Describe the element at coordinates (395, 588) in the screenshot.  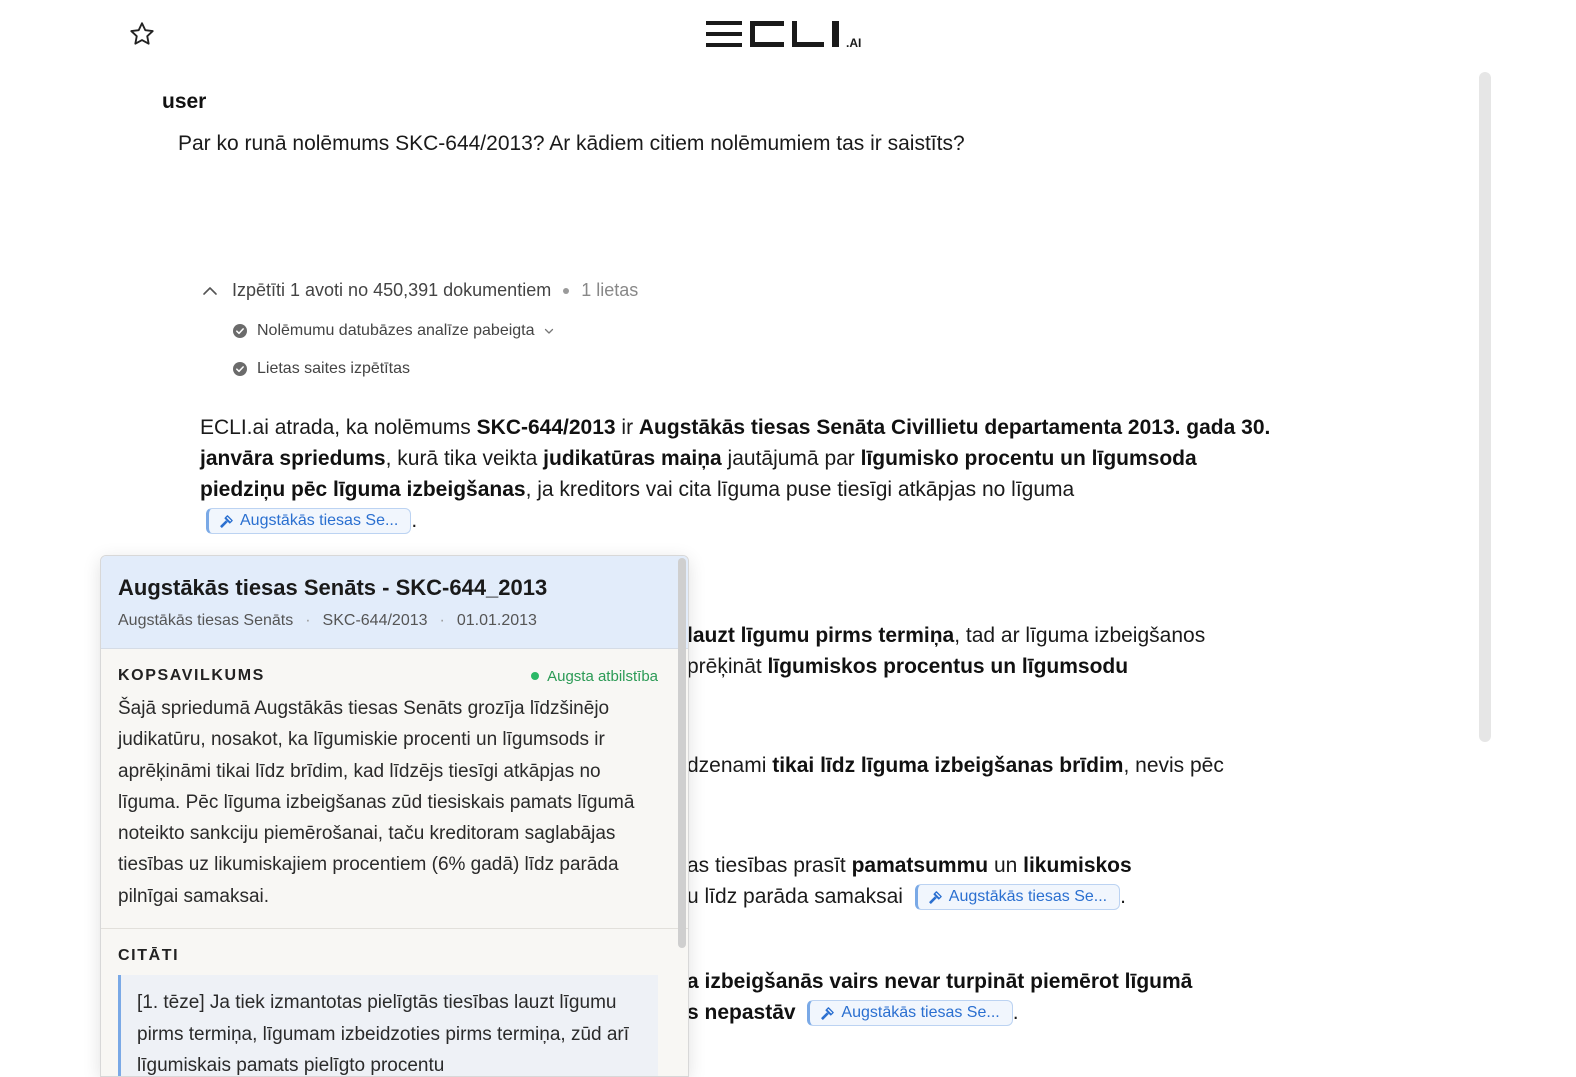
I see `popup-title: Augstākās tiesas Senāts - SKC-644_2013` at that location.